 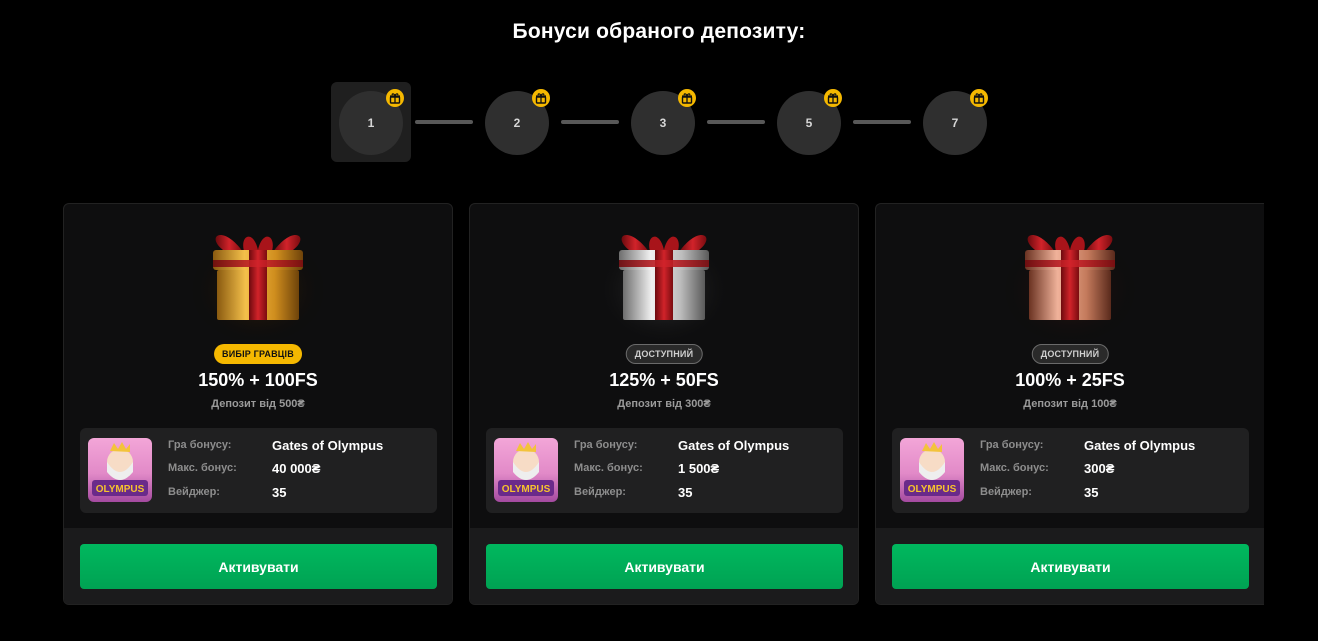 I want to click on deposit-step-2: 2, so click(x=517, y=122).